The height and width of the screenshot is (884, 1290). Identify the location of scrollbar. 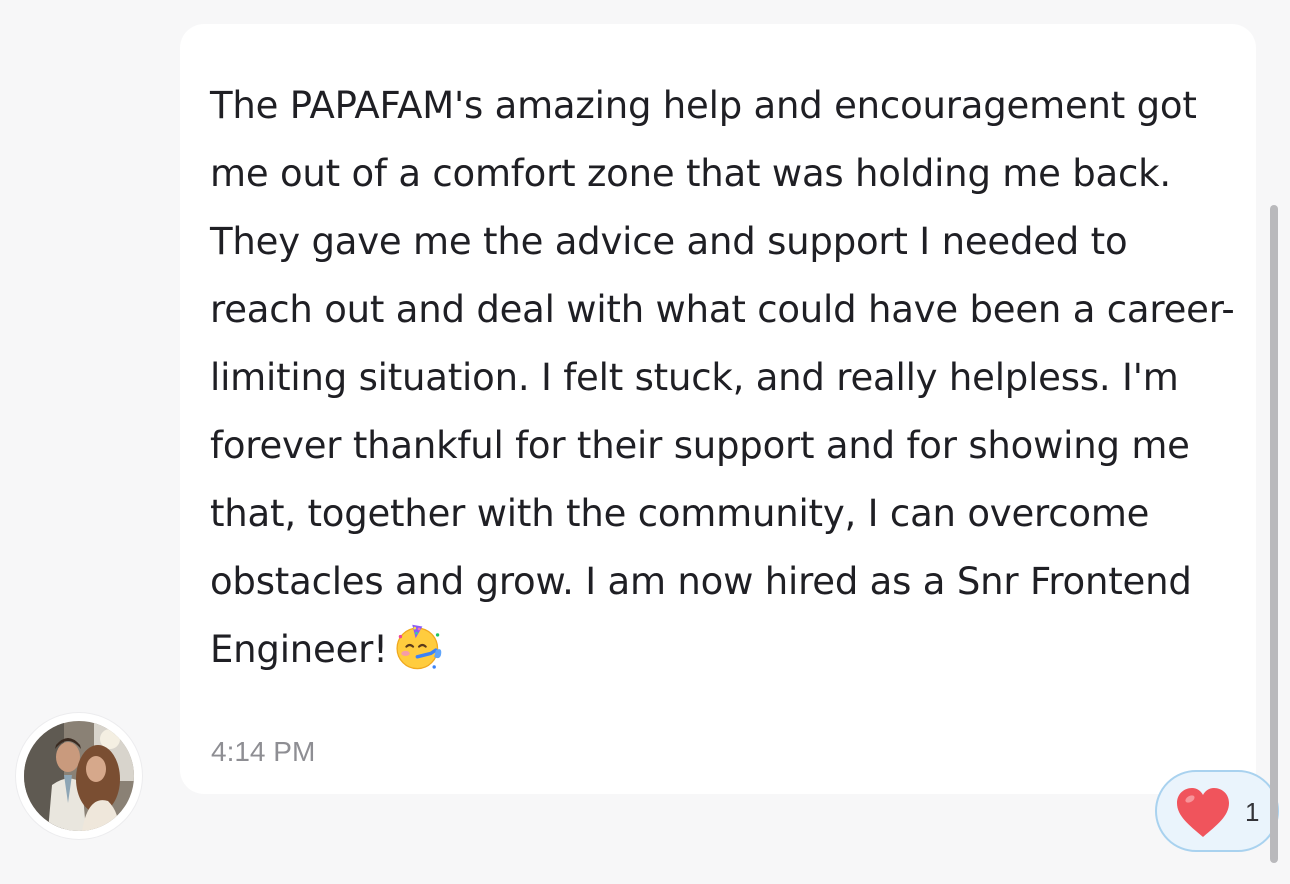
(1274, 534).